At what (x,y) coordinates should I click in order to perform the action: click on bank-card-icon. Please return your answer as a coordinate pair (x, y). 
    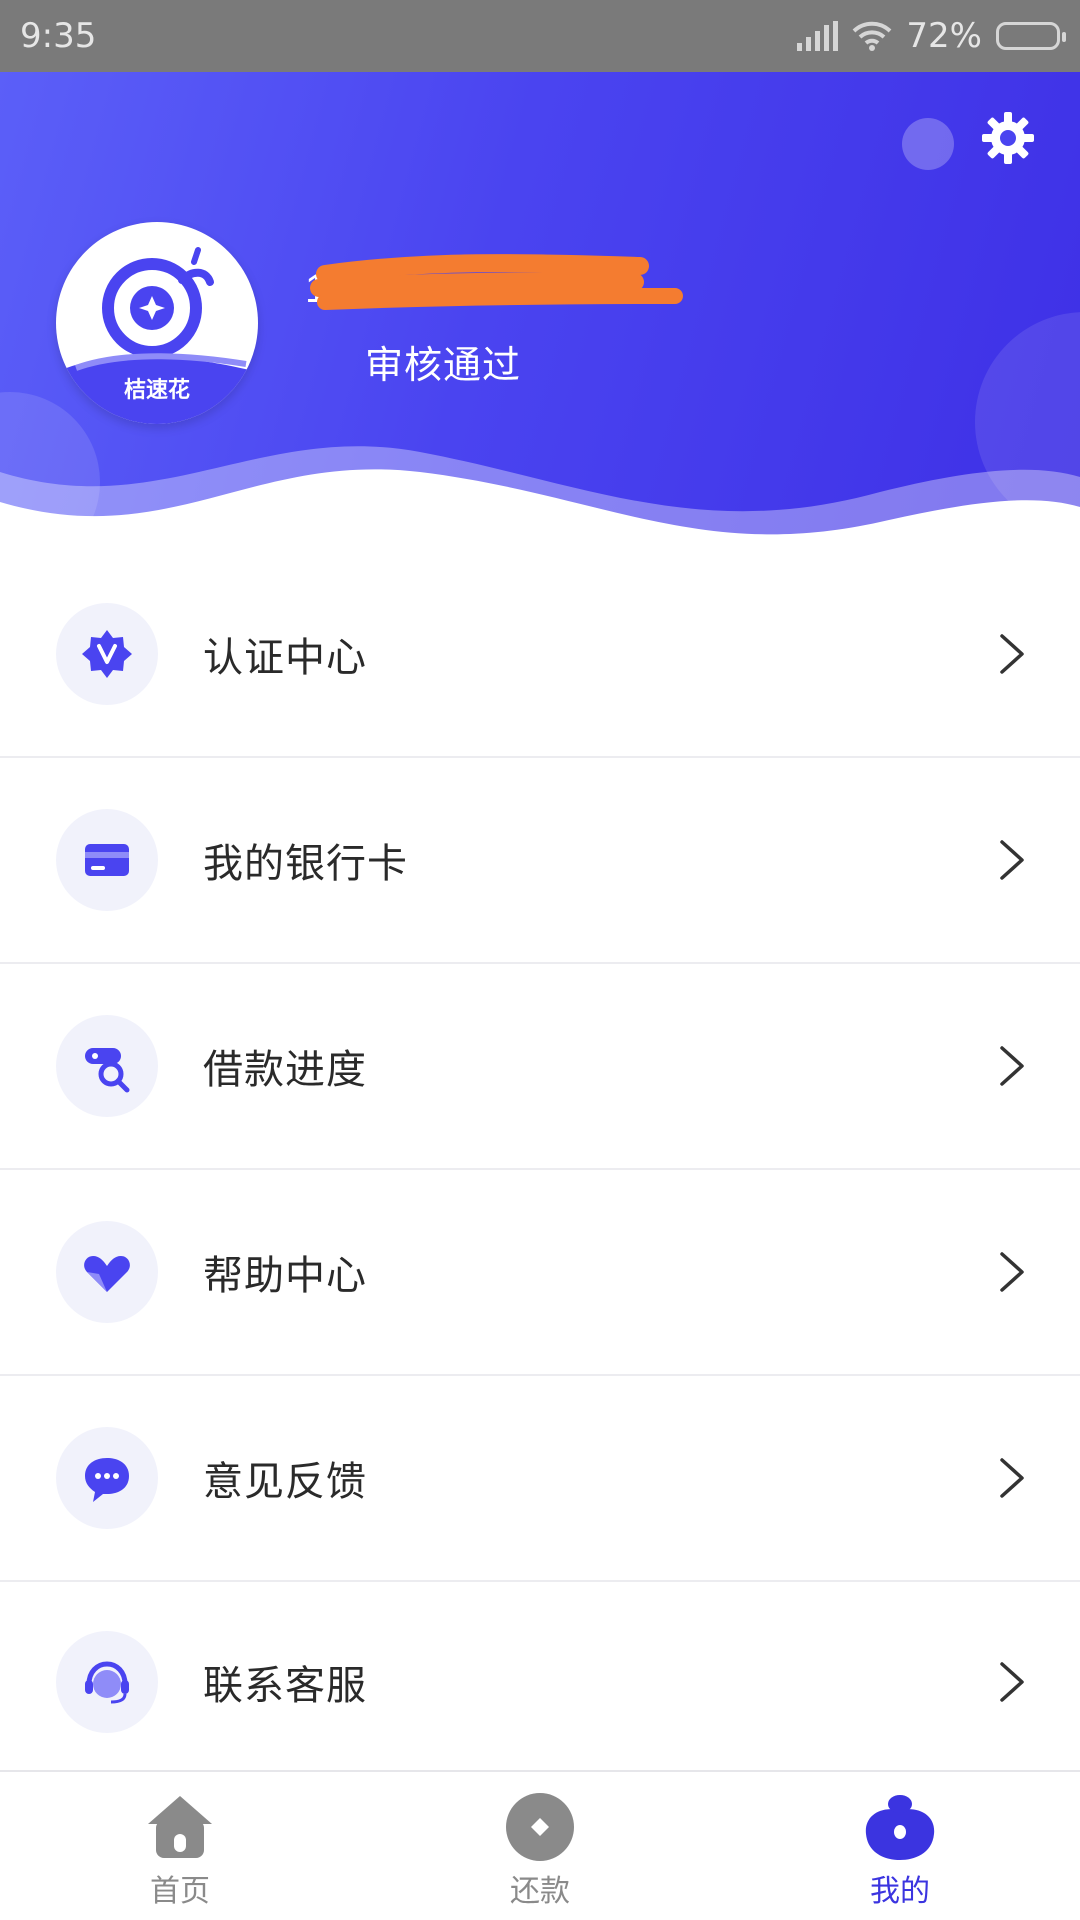
    Looking at the image, I should click on (107, 860).